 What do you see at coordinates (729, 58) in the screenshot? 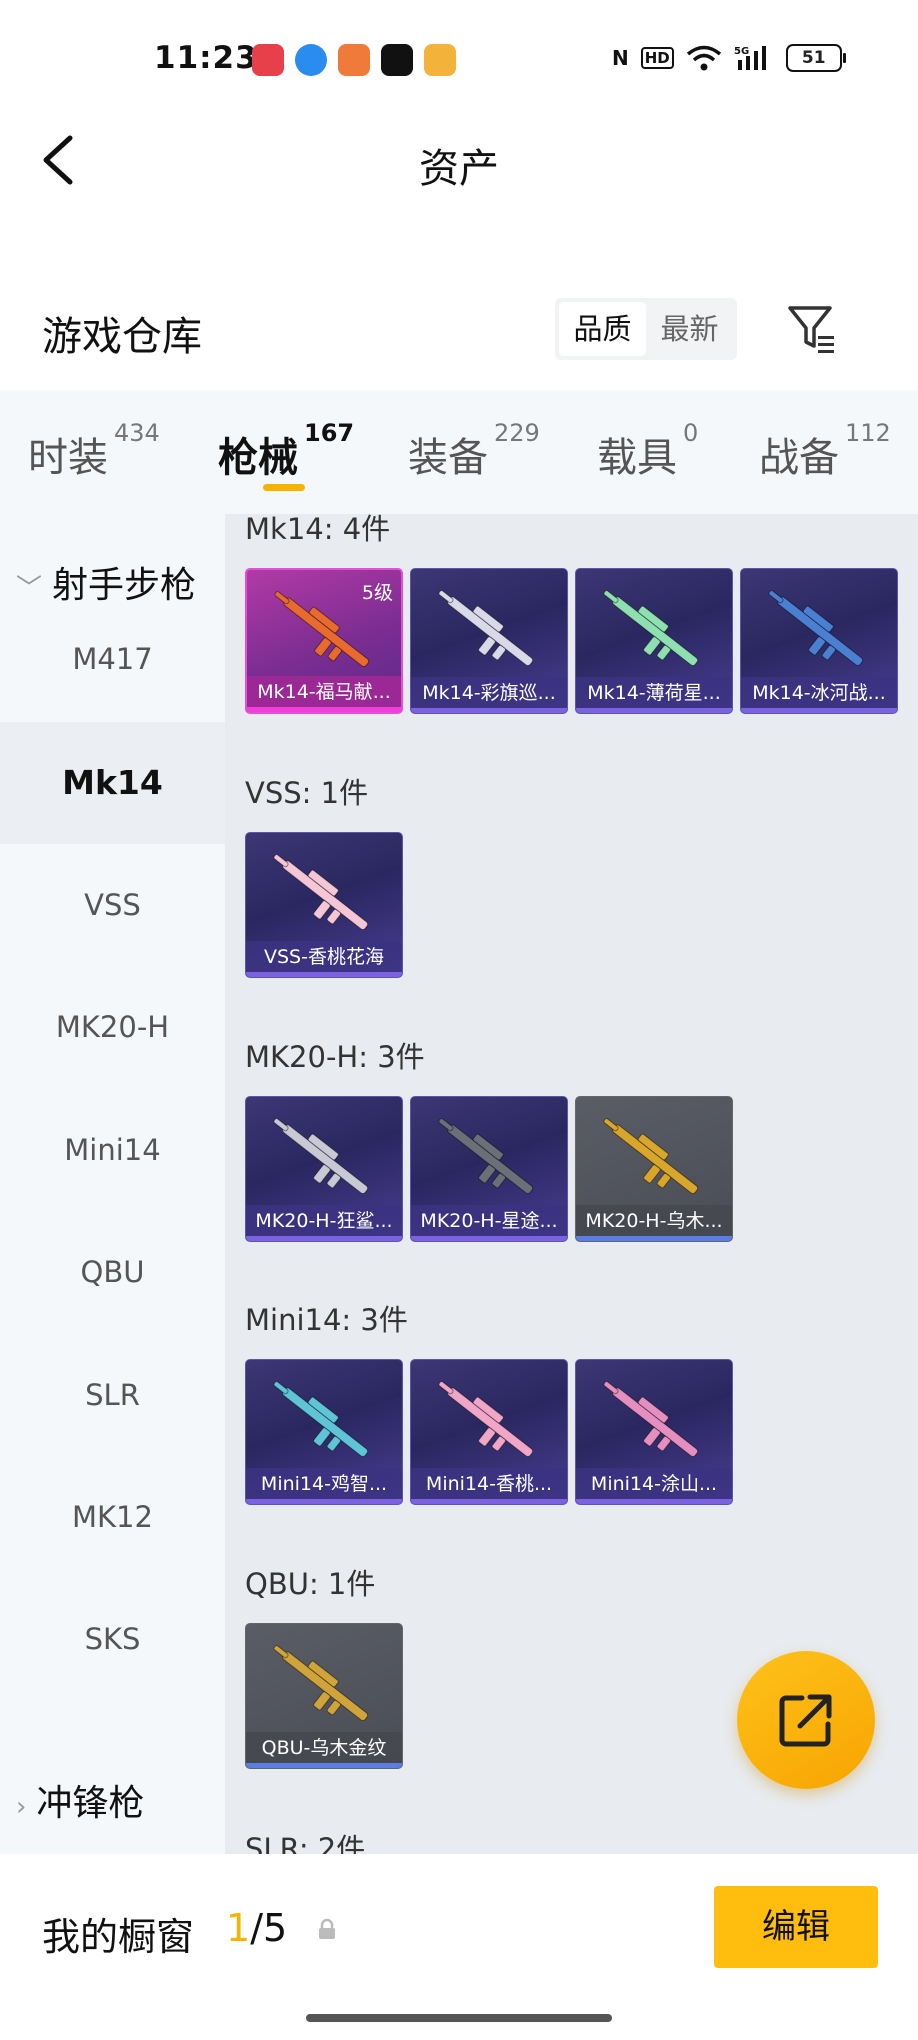
I see `system-icons: N HD 5G 51` at bounding box center [729, 58].